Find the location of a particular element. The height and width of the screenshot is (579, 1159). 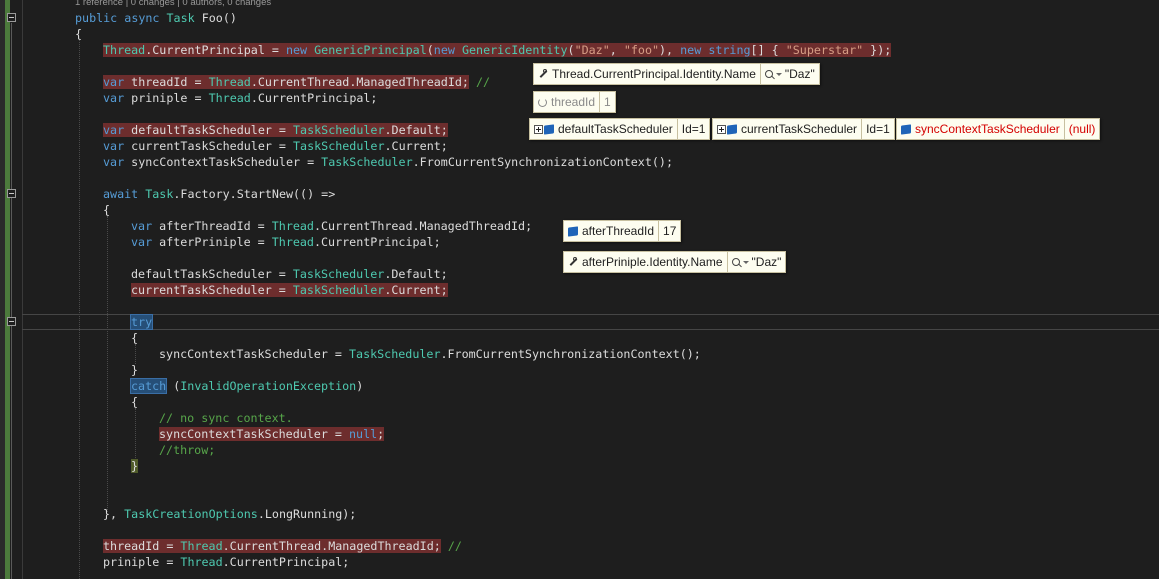

current-line-highlight is located at coordinates (590, 322).